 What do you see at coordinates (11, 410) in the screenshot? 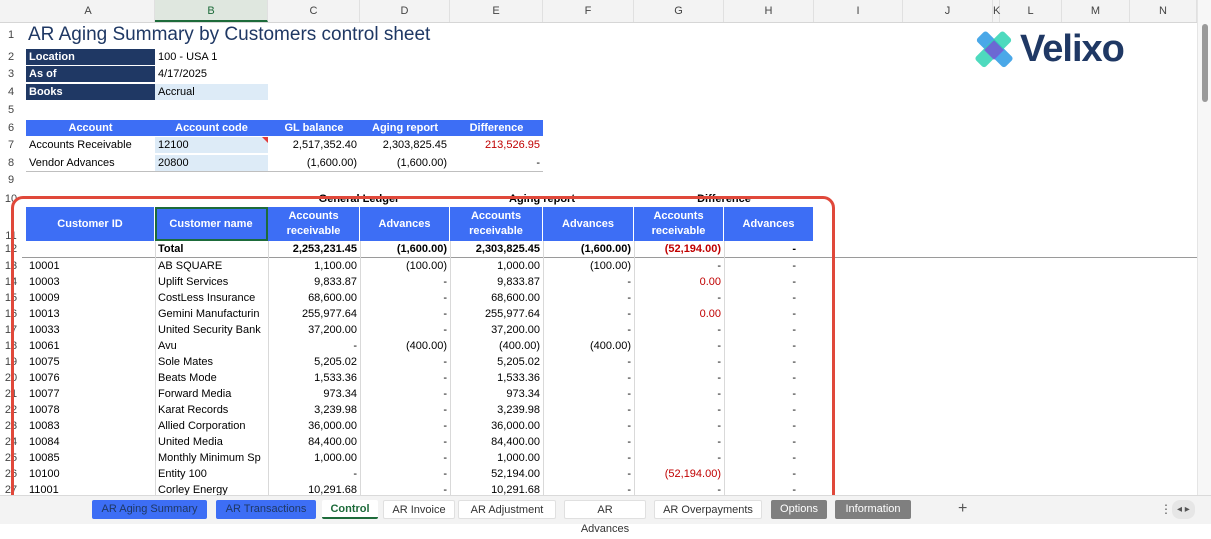
I see `row-header-22: 22` at bounding box center [11, 410].